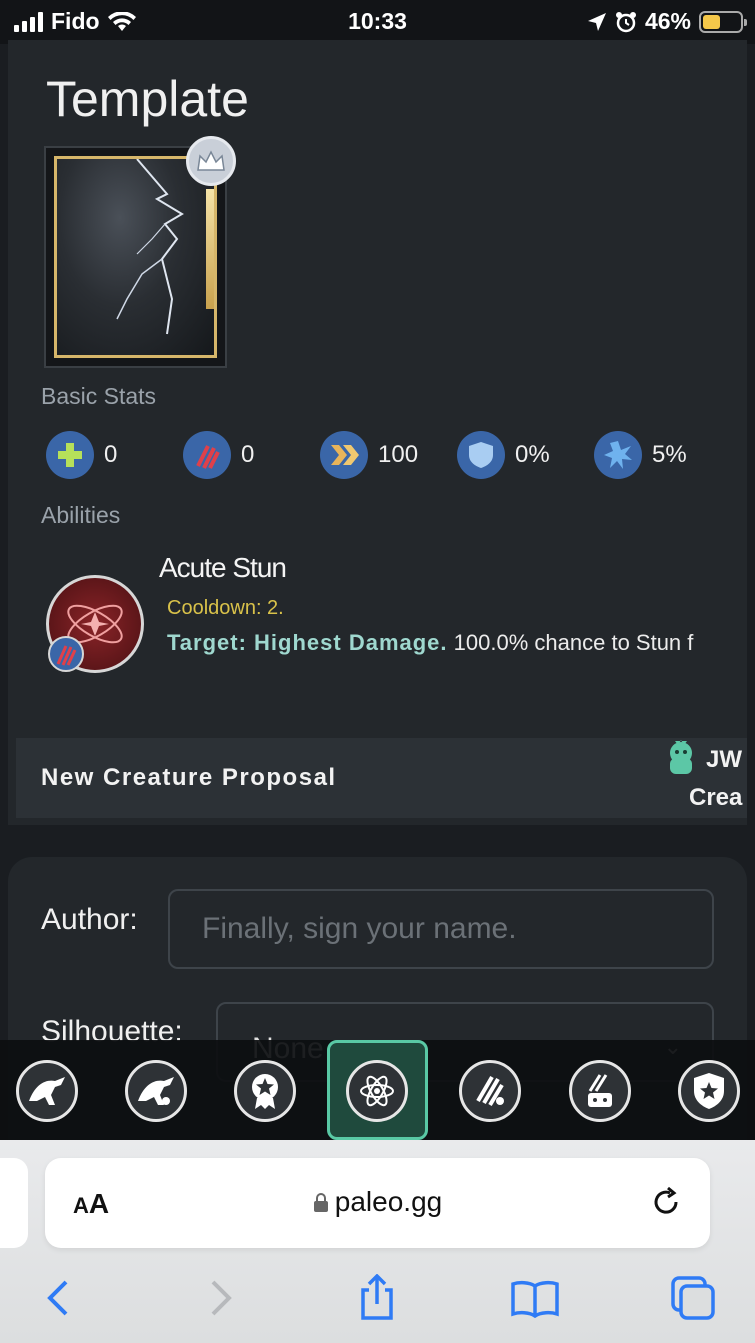 The width and height of the screenshot is (755, 1343). Describe the element at coordinates (381, 778) in the screenshot. I see `proposal-bar: New Creature Proposal JW Crea` at that location.